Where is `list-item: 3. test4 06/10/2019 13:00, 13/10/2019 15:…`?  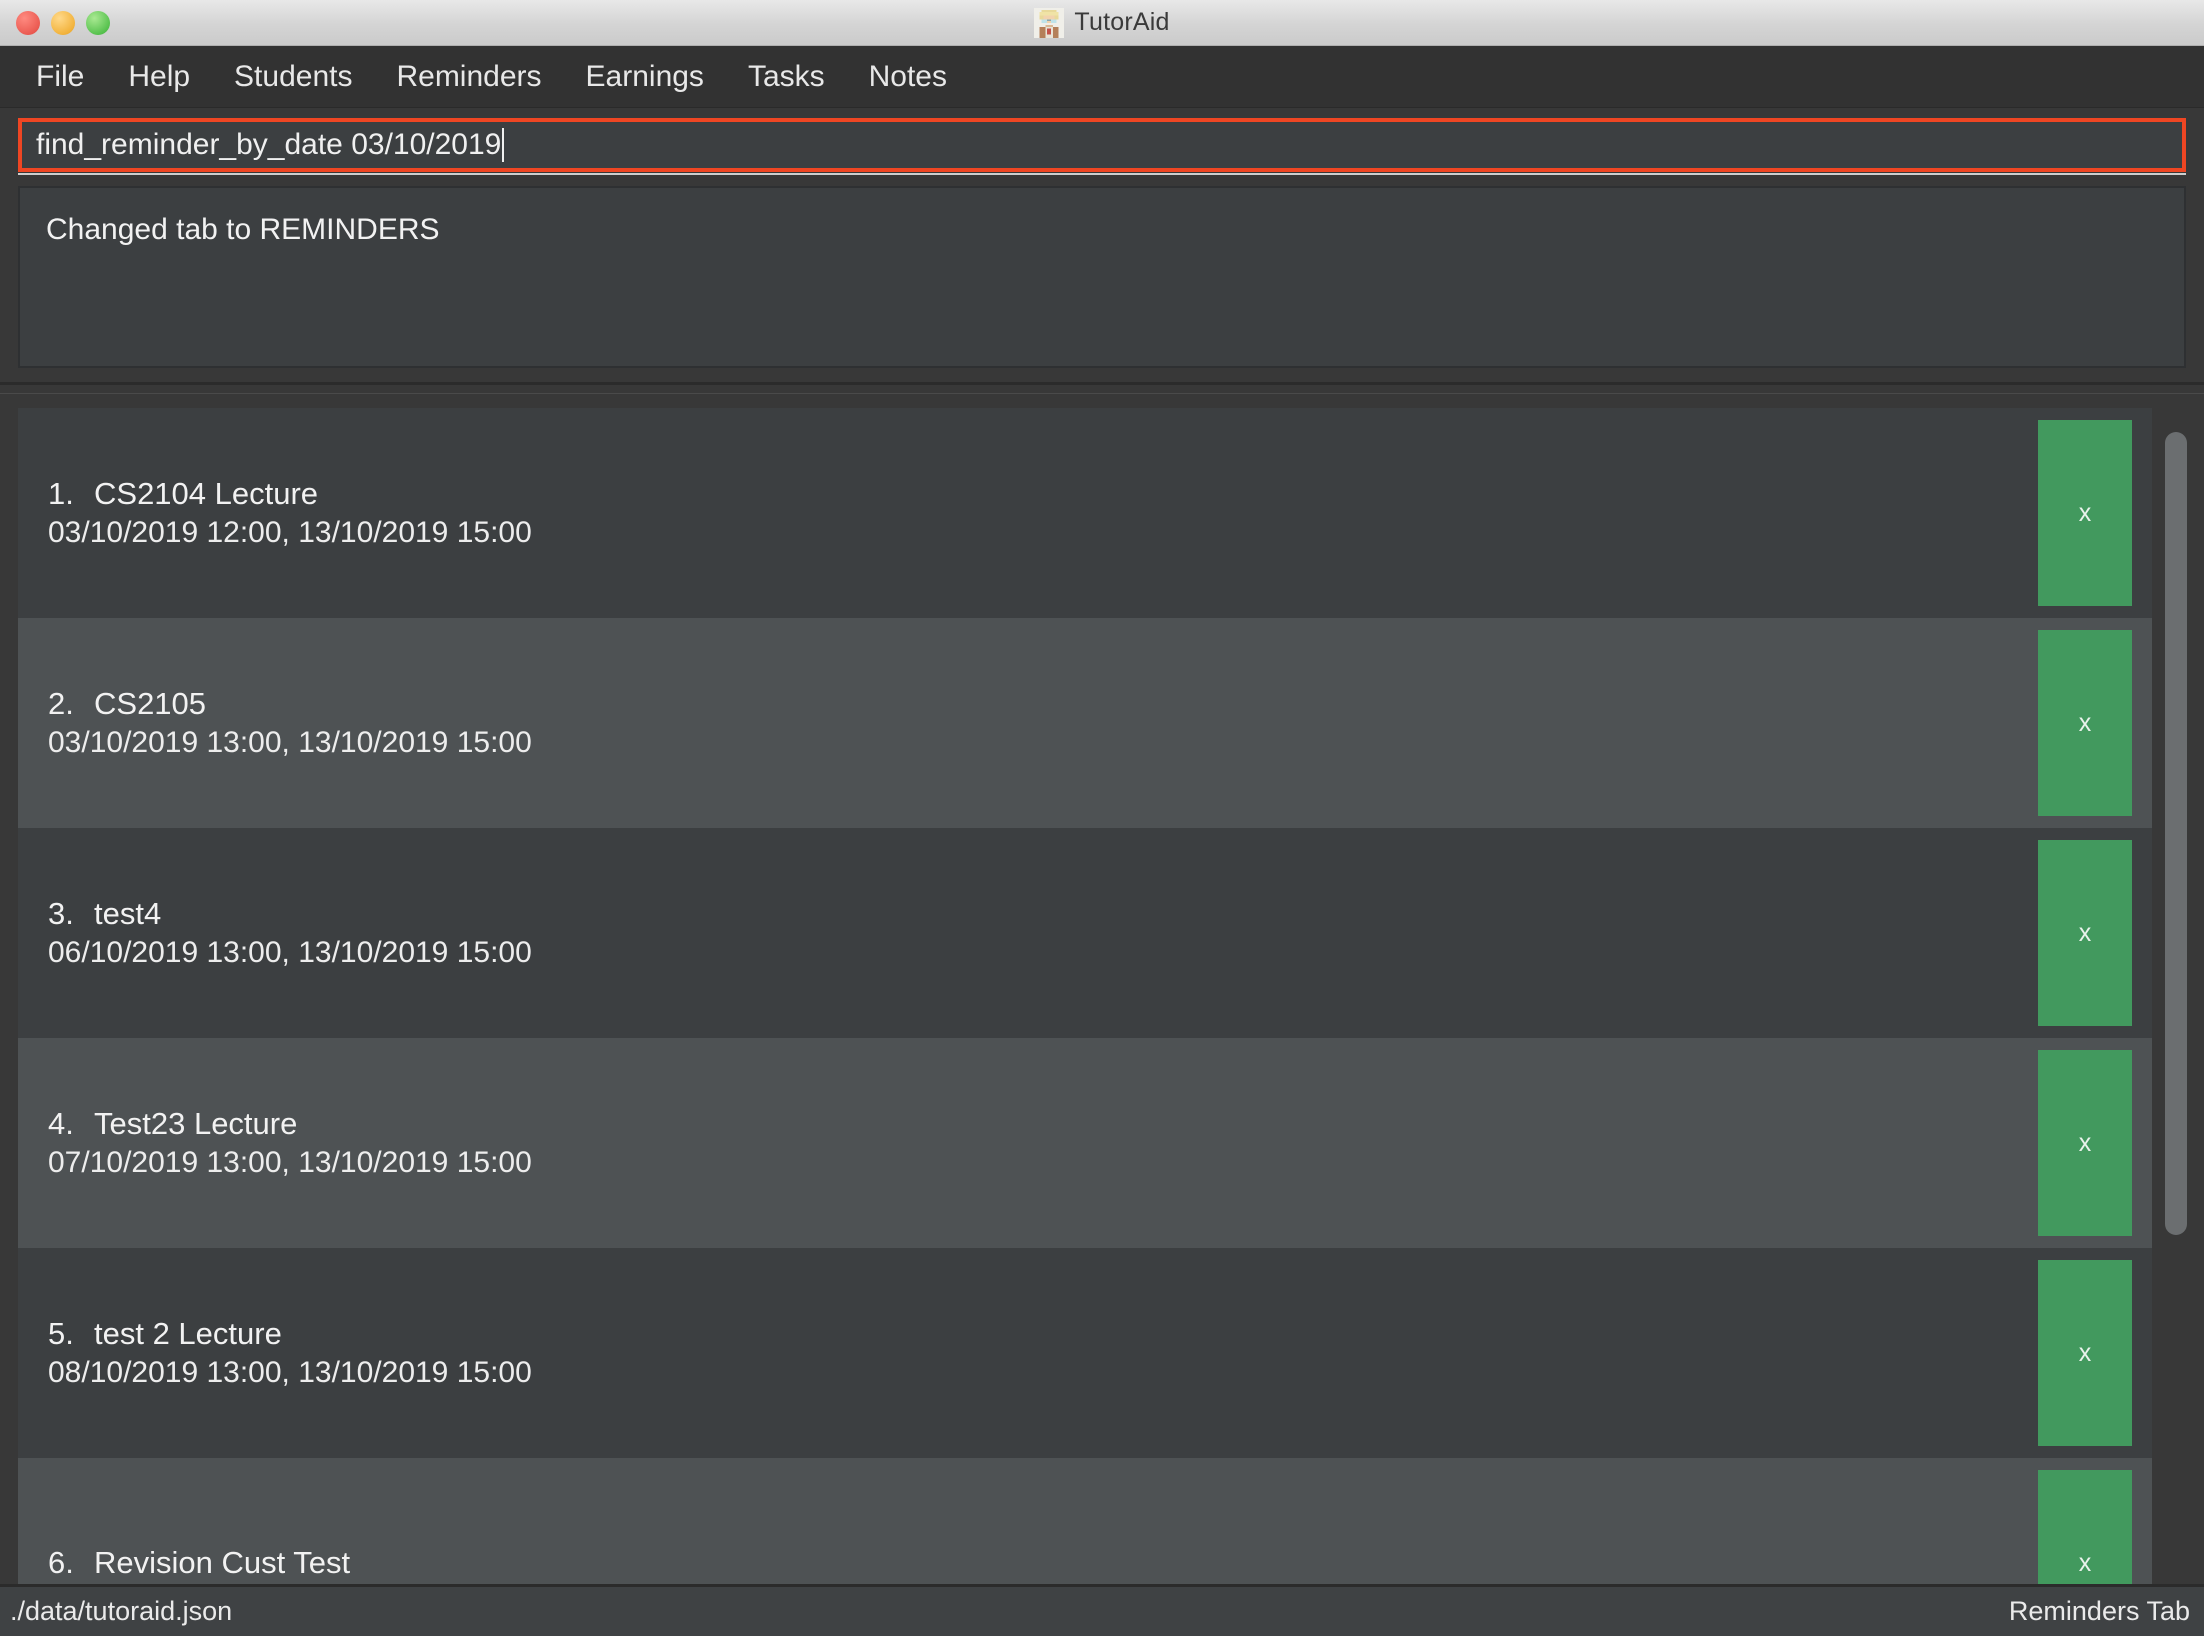 list-item: 3. test4 06/10/2019 13:00, 13/10/2019 15:… is located at coordinates (1085, 933).